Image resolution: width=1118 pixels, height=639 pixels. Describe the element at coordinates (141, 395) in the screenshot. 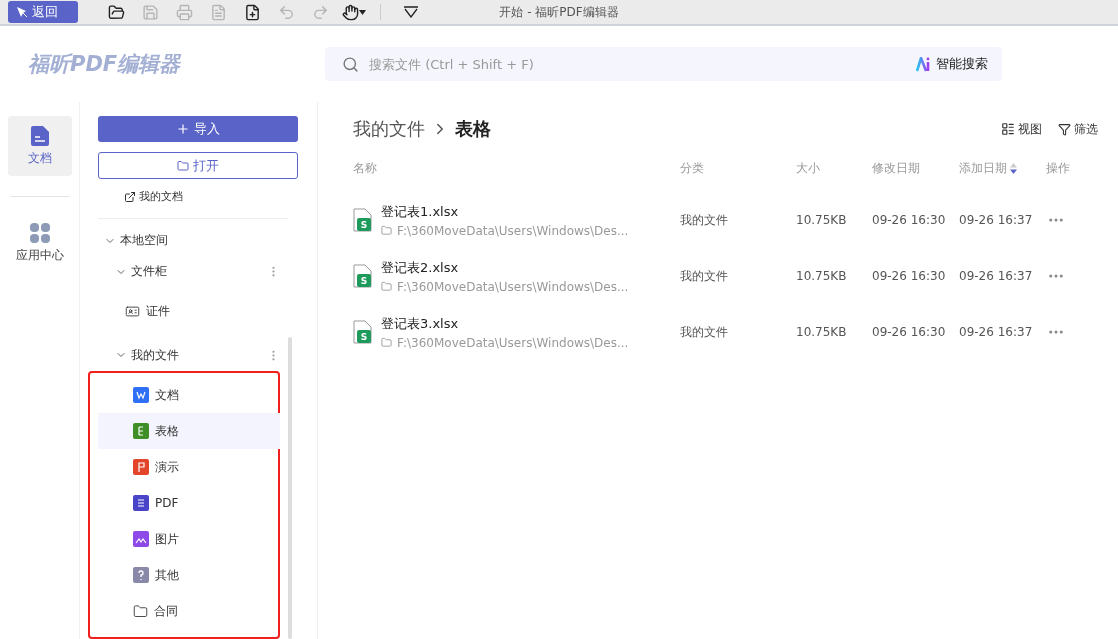

I see `doc-file-icon` at that location.